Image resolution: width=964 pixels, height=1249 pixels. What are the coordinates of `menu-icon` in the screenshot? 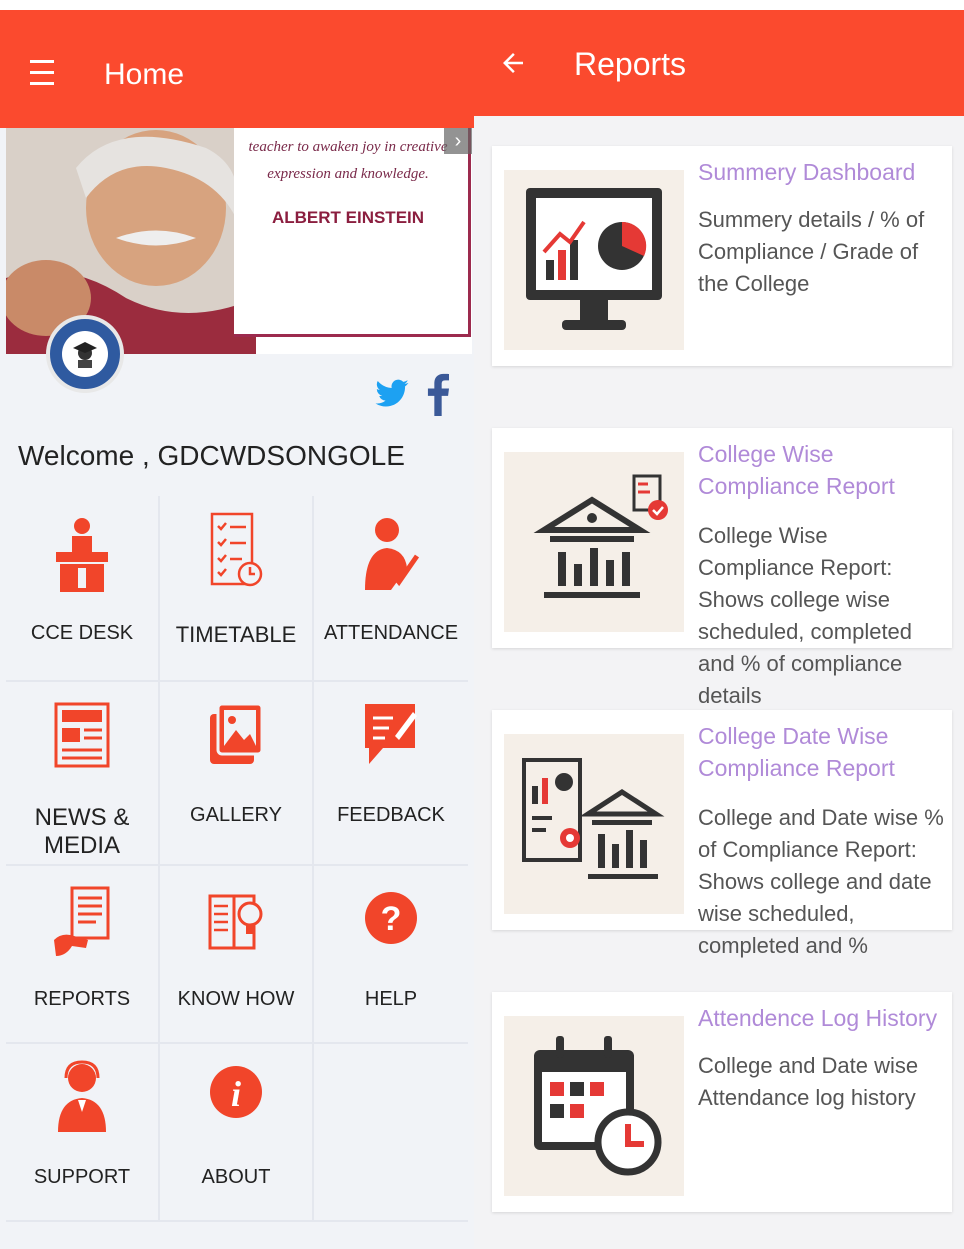 It's located at (42, 73).